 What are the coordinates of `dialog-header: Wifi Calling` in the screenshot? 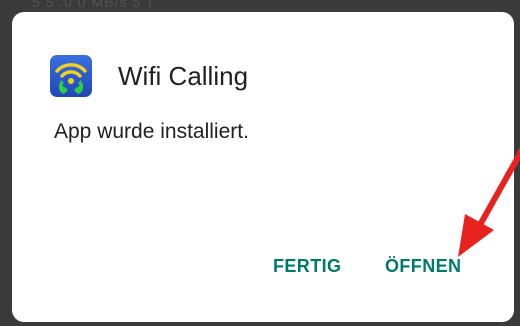 It's located at (149, 76).